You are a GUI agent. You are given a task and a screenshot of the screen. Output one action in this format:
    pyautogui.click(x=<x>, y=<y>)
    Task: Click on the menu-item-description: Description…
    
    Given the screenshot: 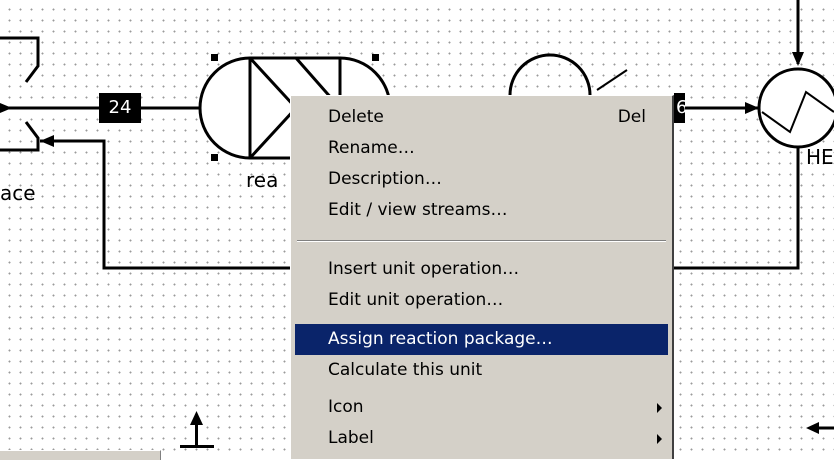 What is the action you would take?
    pyautogui.click(x=481, y=179)
    